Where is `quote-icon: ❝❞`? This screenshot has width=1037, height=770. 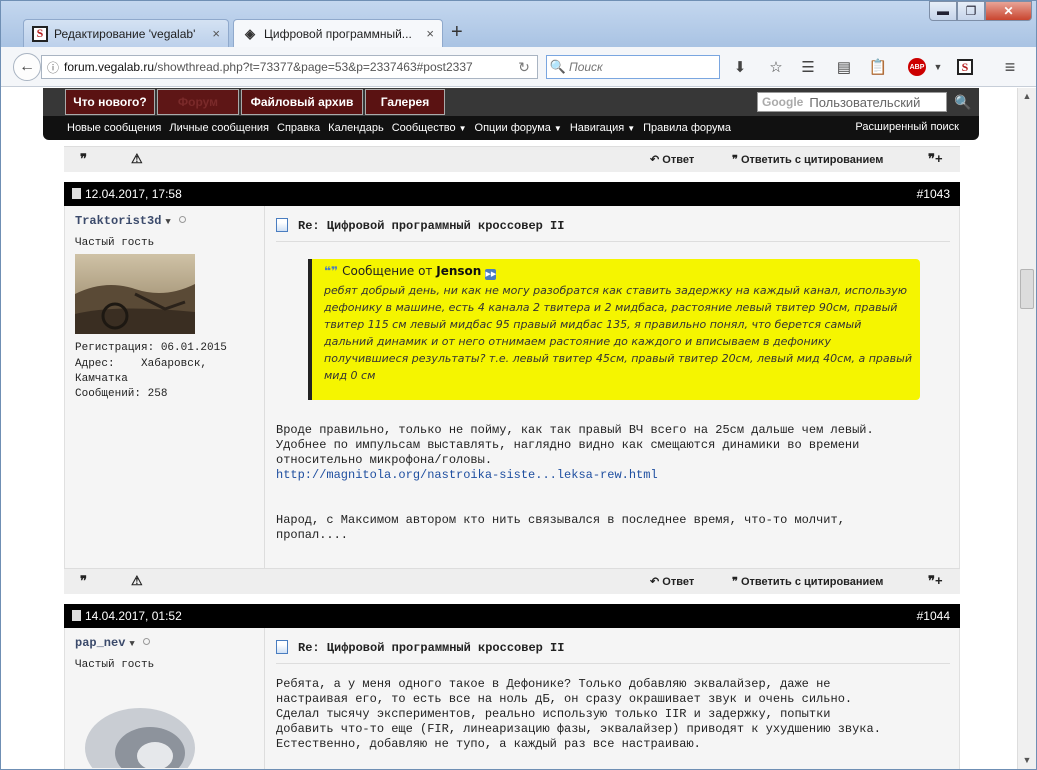 quote-icon: ❝❞ is located at coordinates (331, 271).